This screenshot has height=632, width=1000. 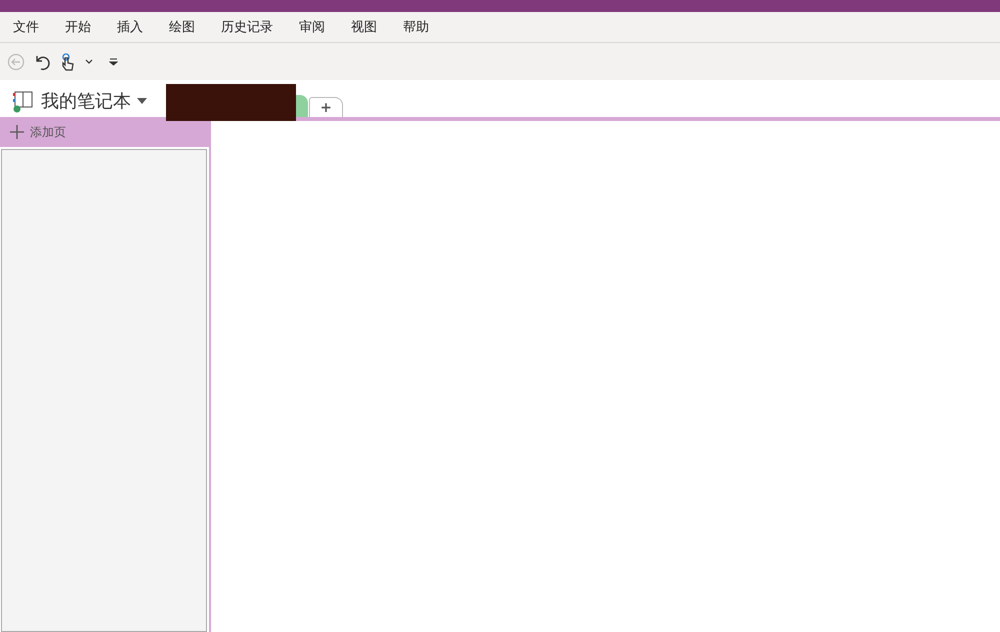 I want to click on menu-item: 视图, so click(x=364, y=27).